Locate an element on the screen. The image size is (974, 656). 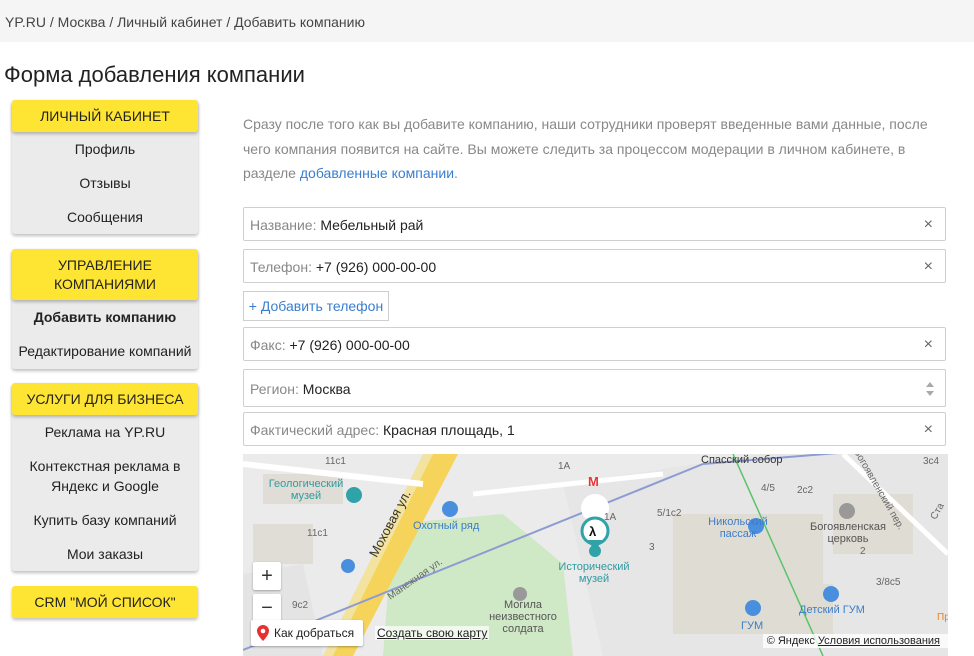
map-pin-icon is located at coordinates (263, 633).